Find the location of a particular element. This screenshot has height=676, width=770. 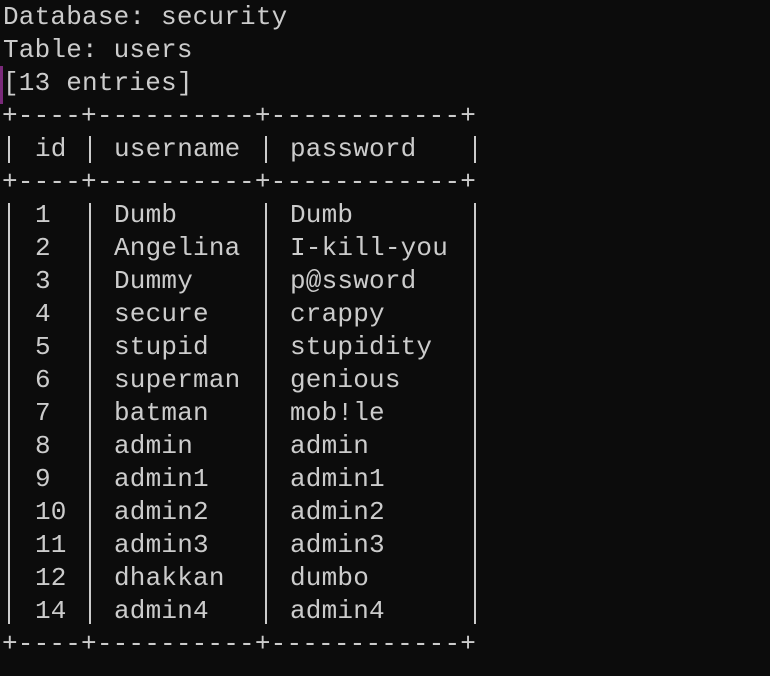

cell-password: mob!le is located at coordinates (337, 413).